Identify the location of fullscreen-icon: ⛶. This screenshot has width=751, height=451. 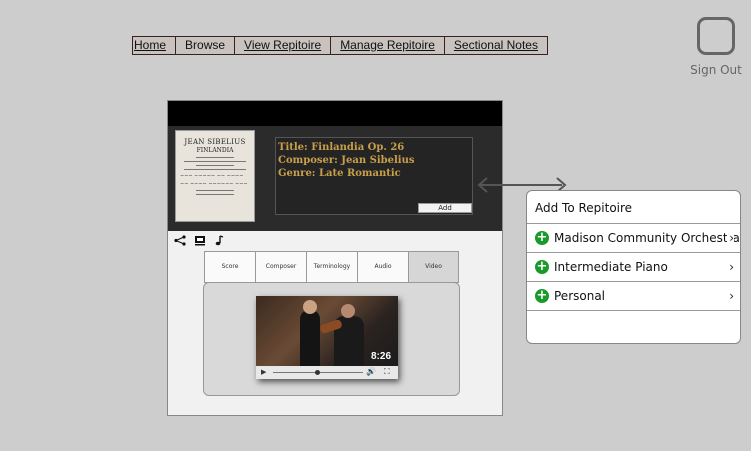
(387, 372).